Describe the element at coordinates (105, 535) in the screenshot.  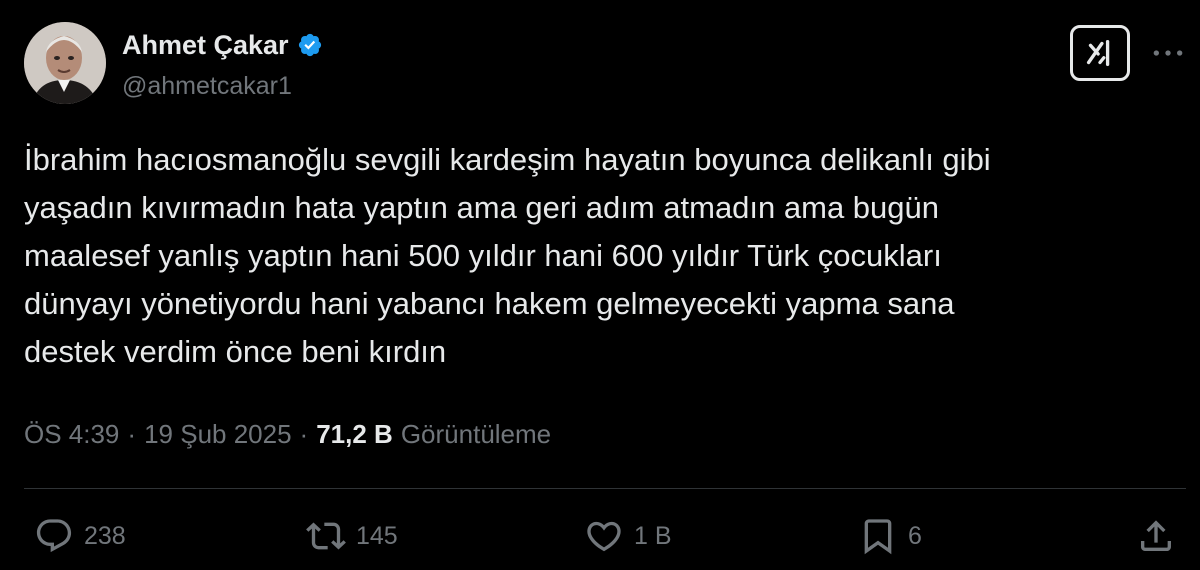
I see `reply-count: 238` at that location.